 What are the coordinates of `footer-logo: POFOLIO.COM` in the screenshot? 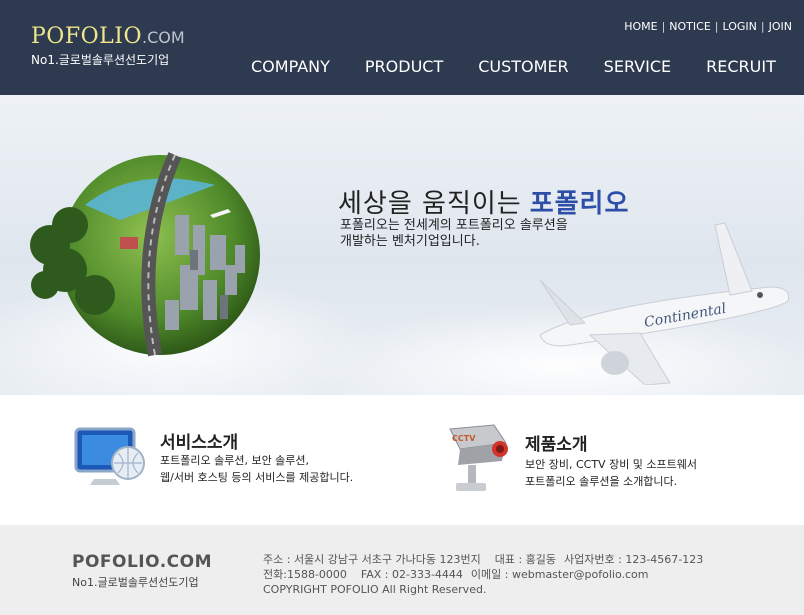 It's located at (142, 562).